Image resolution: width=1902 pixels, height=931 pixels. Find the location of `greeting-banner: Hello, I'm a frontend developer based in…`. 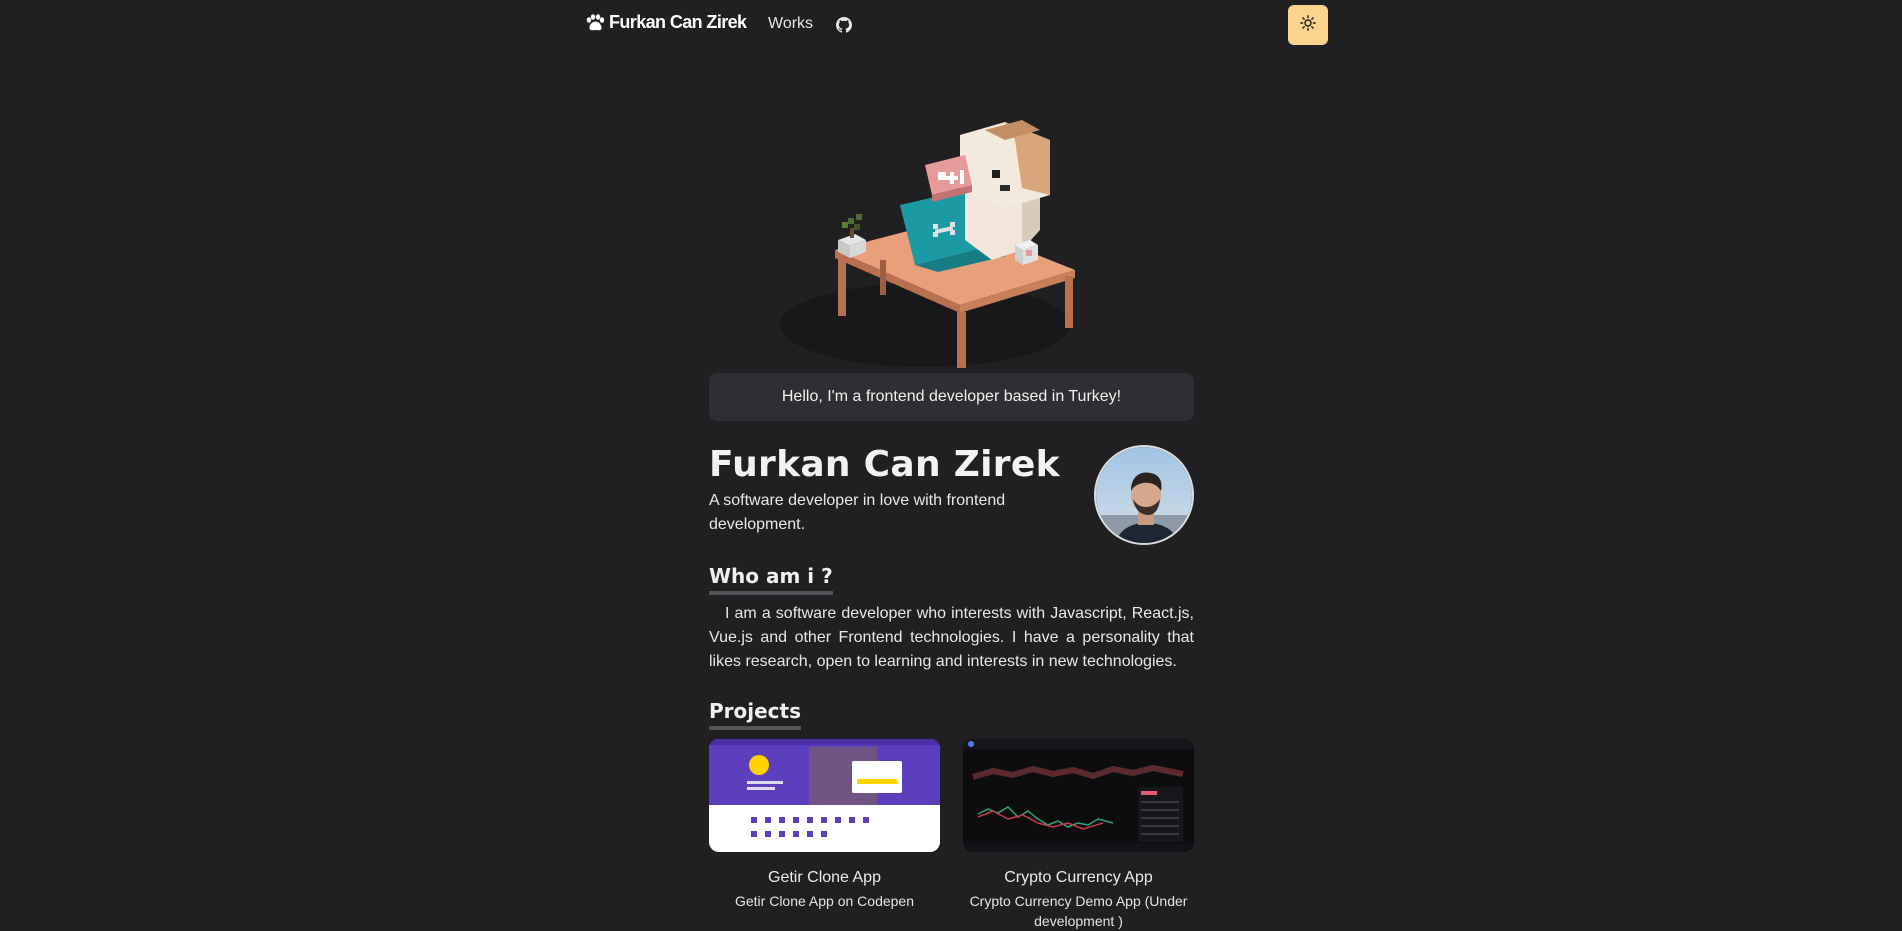

greeting-banner: Hello, I'm a frontend developer based in… is located at coordinates (951, 397).